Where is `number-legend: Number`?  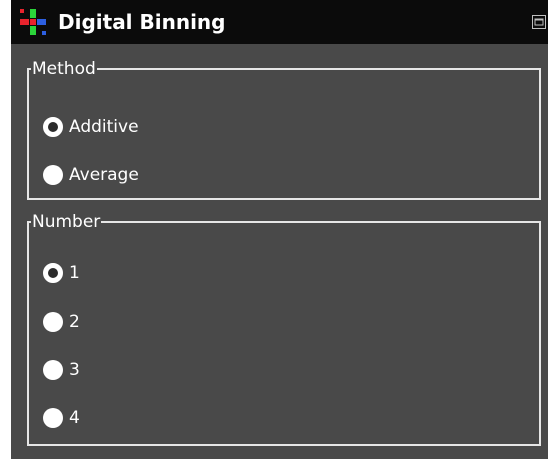
number-legend: Number is located at coordinates (66, 222).